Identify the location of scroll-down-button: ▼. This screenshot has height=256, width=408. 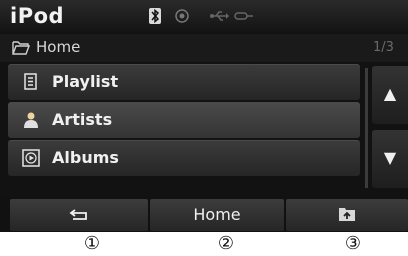
(390, 159).